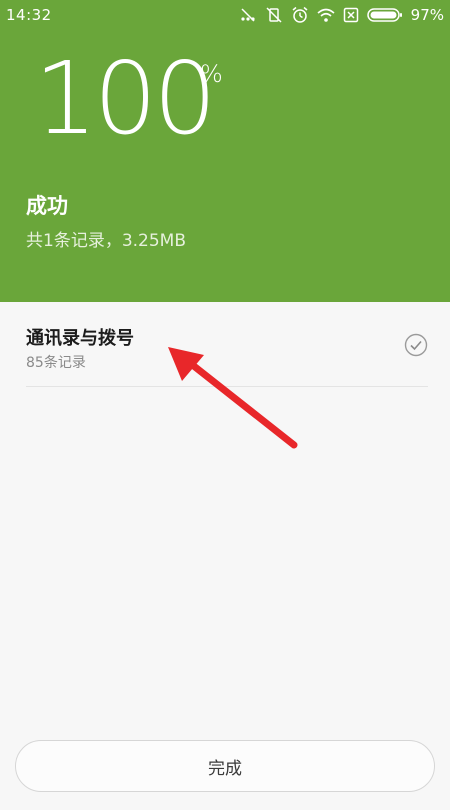  I want to click on battery-icon, so click(384, 15).